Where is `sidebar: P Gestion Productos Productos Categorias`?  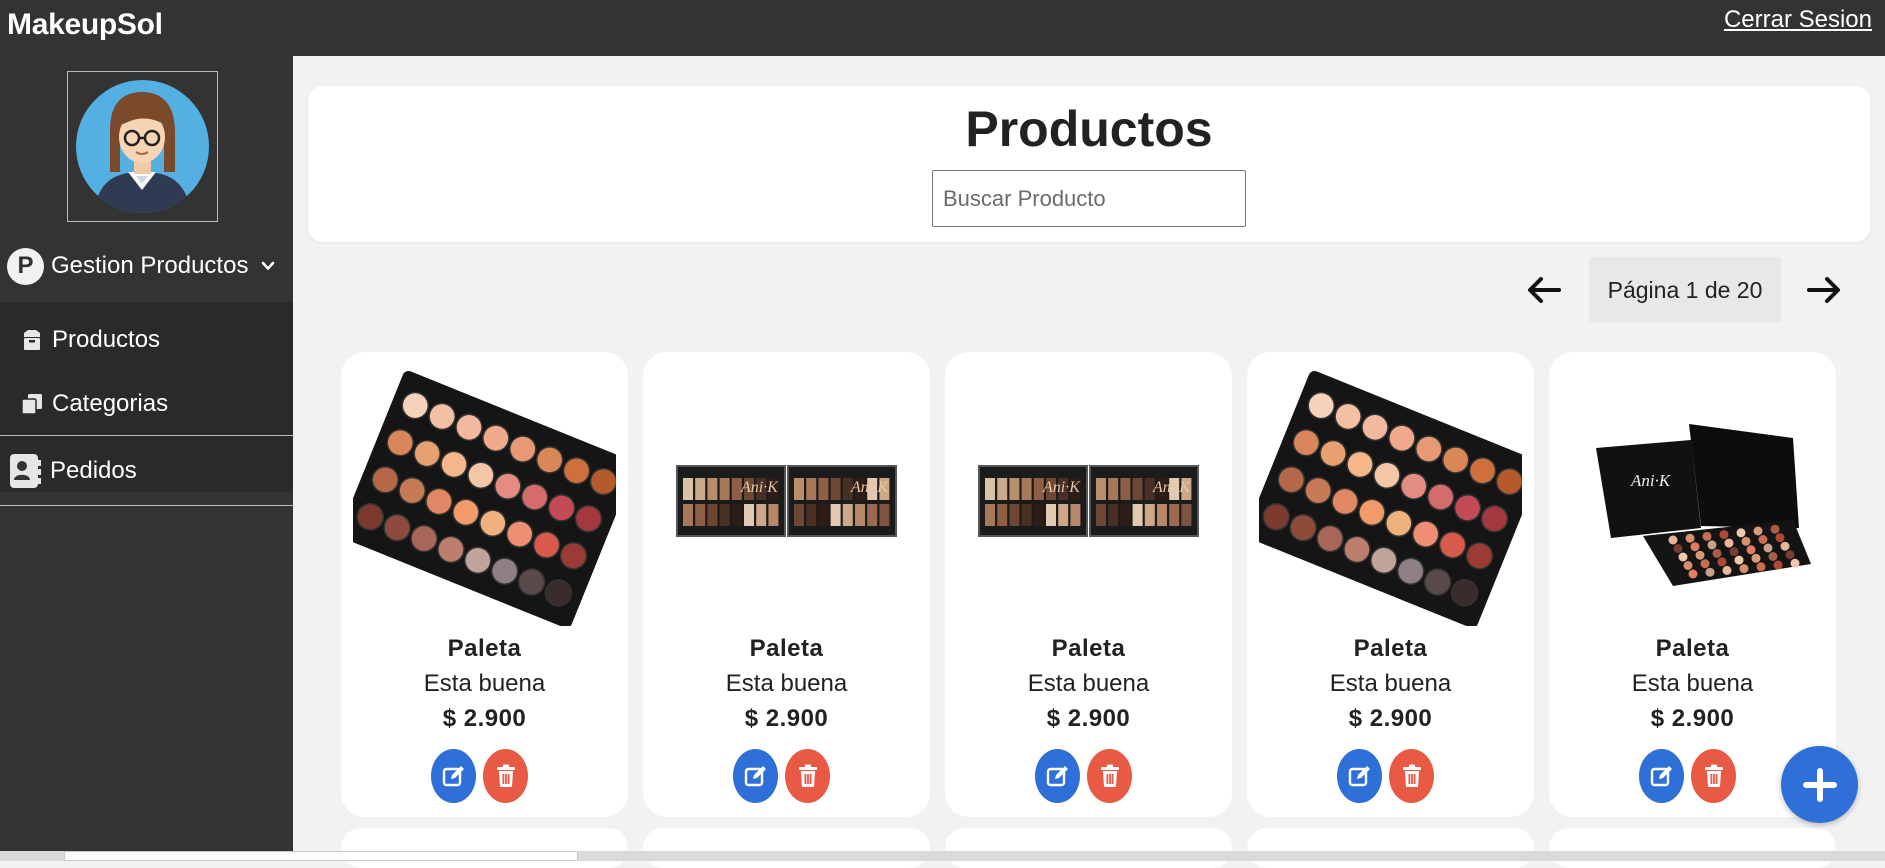 sidebar: P Gestion Productos Productos Categorias is located at coordinates (146, 458).